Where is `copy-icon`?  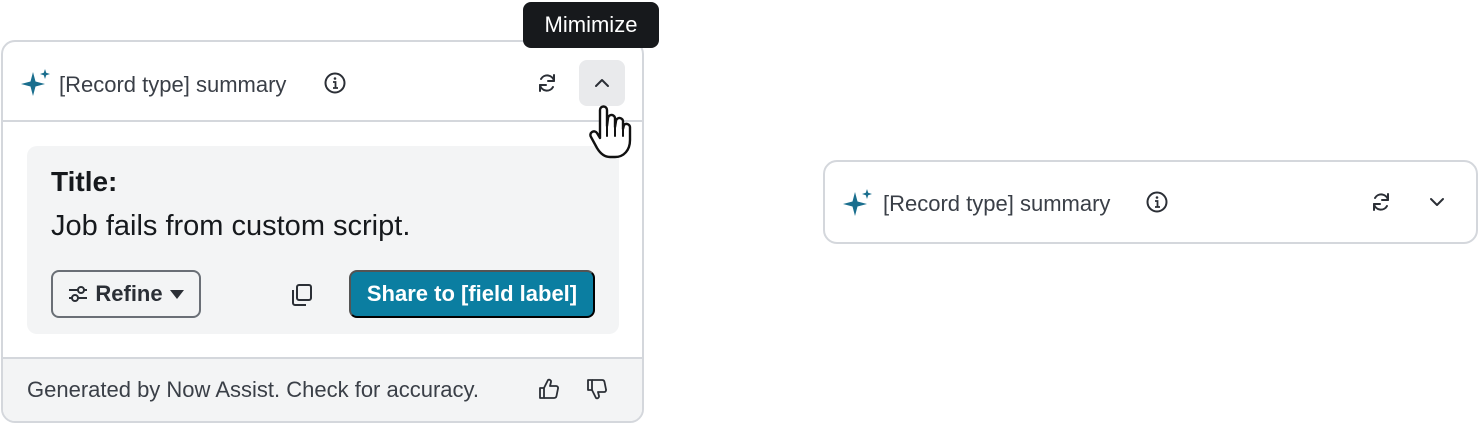
copy-icon is located at coordinates (302, 295).